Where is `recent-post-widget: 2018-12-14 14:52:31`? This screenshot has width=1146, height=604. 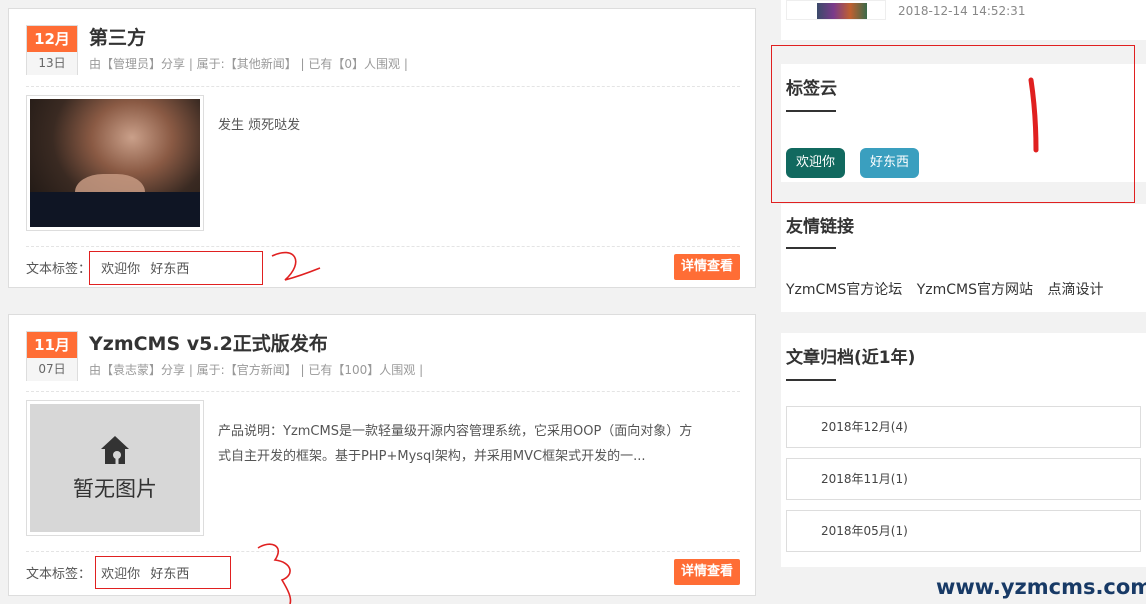 recent-post-widget: 2018-12-14 14:52:31 is located at coordinates (963, 20).